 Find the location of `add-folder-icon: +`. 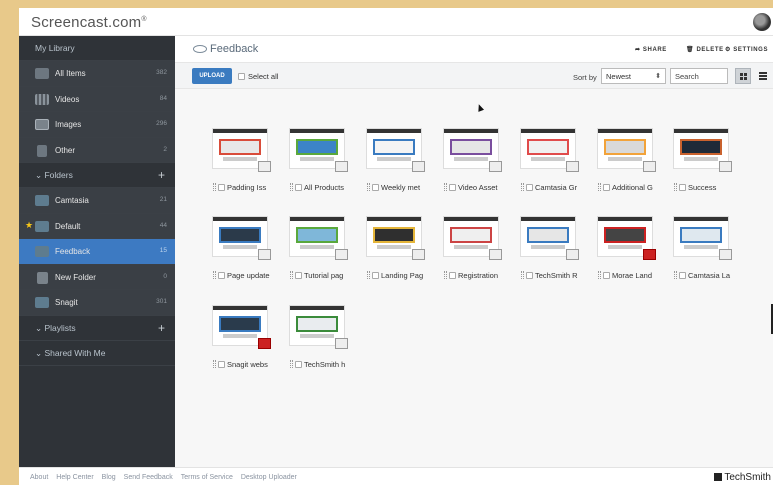

add-folder-icon: + is located at coordinates (161, 175).